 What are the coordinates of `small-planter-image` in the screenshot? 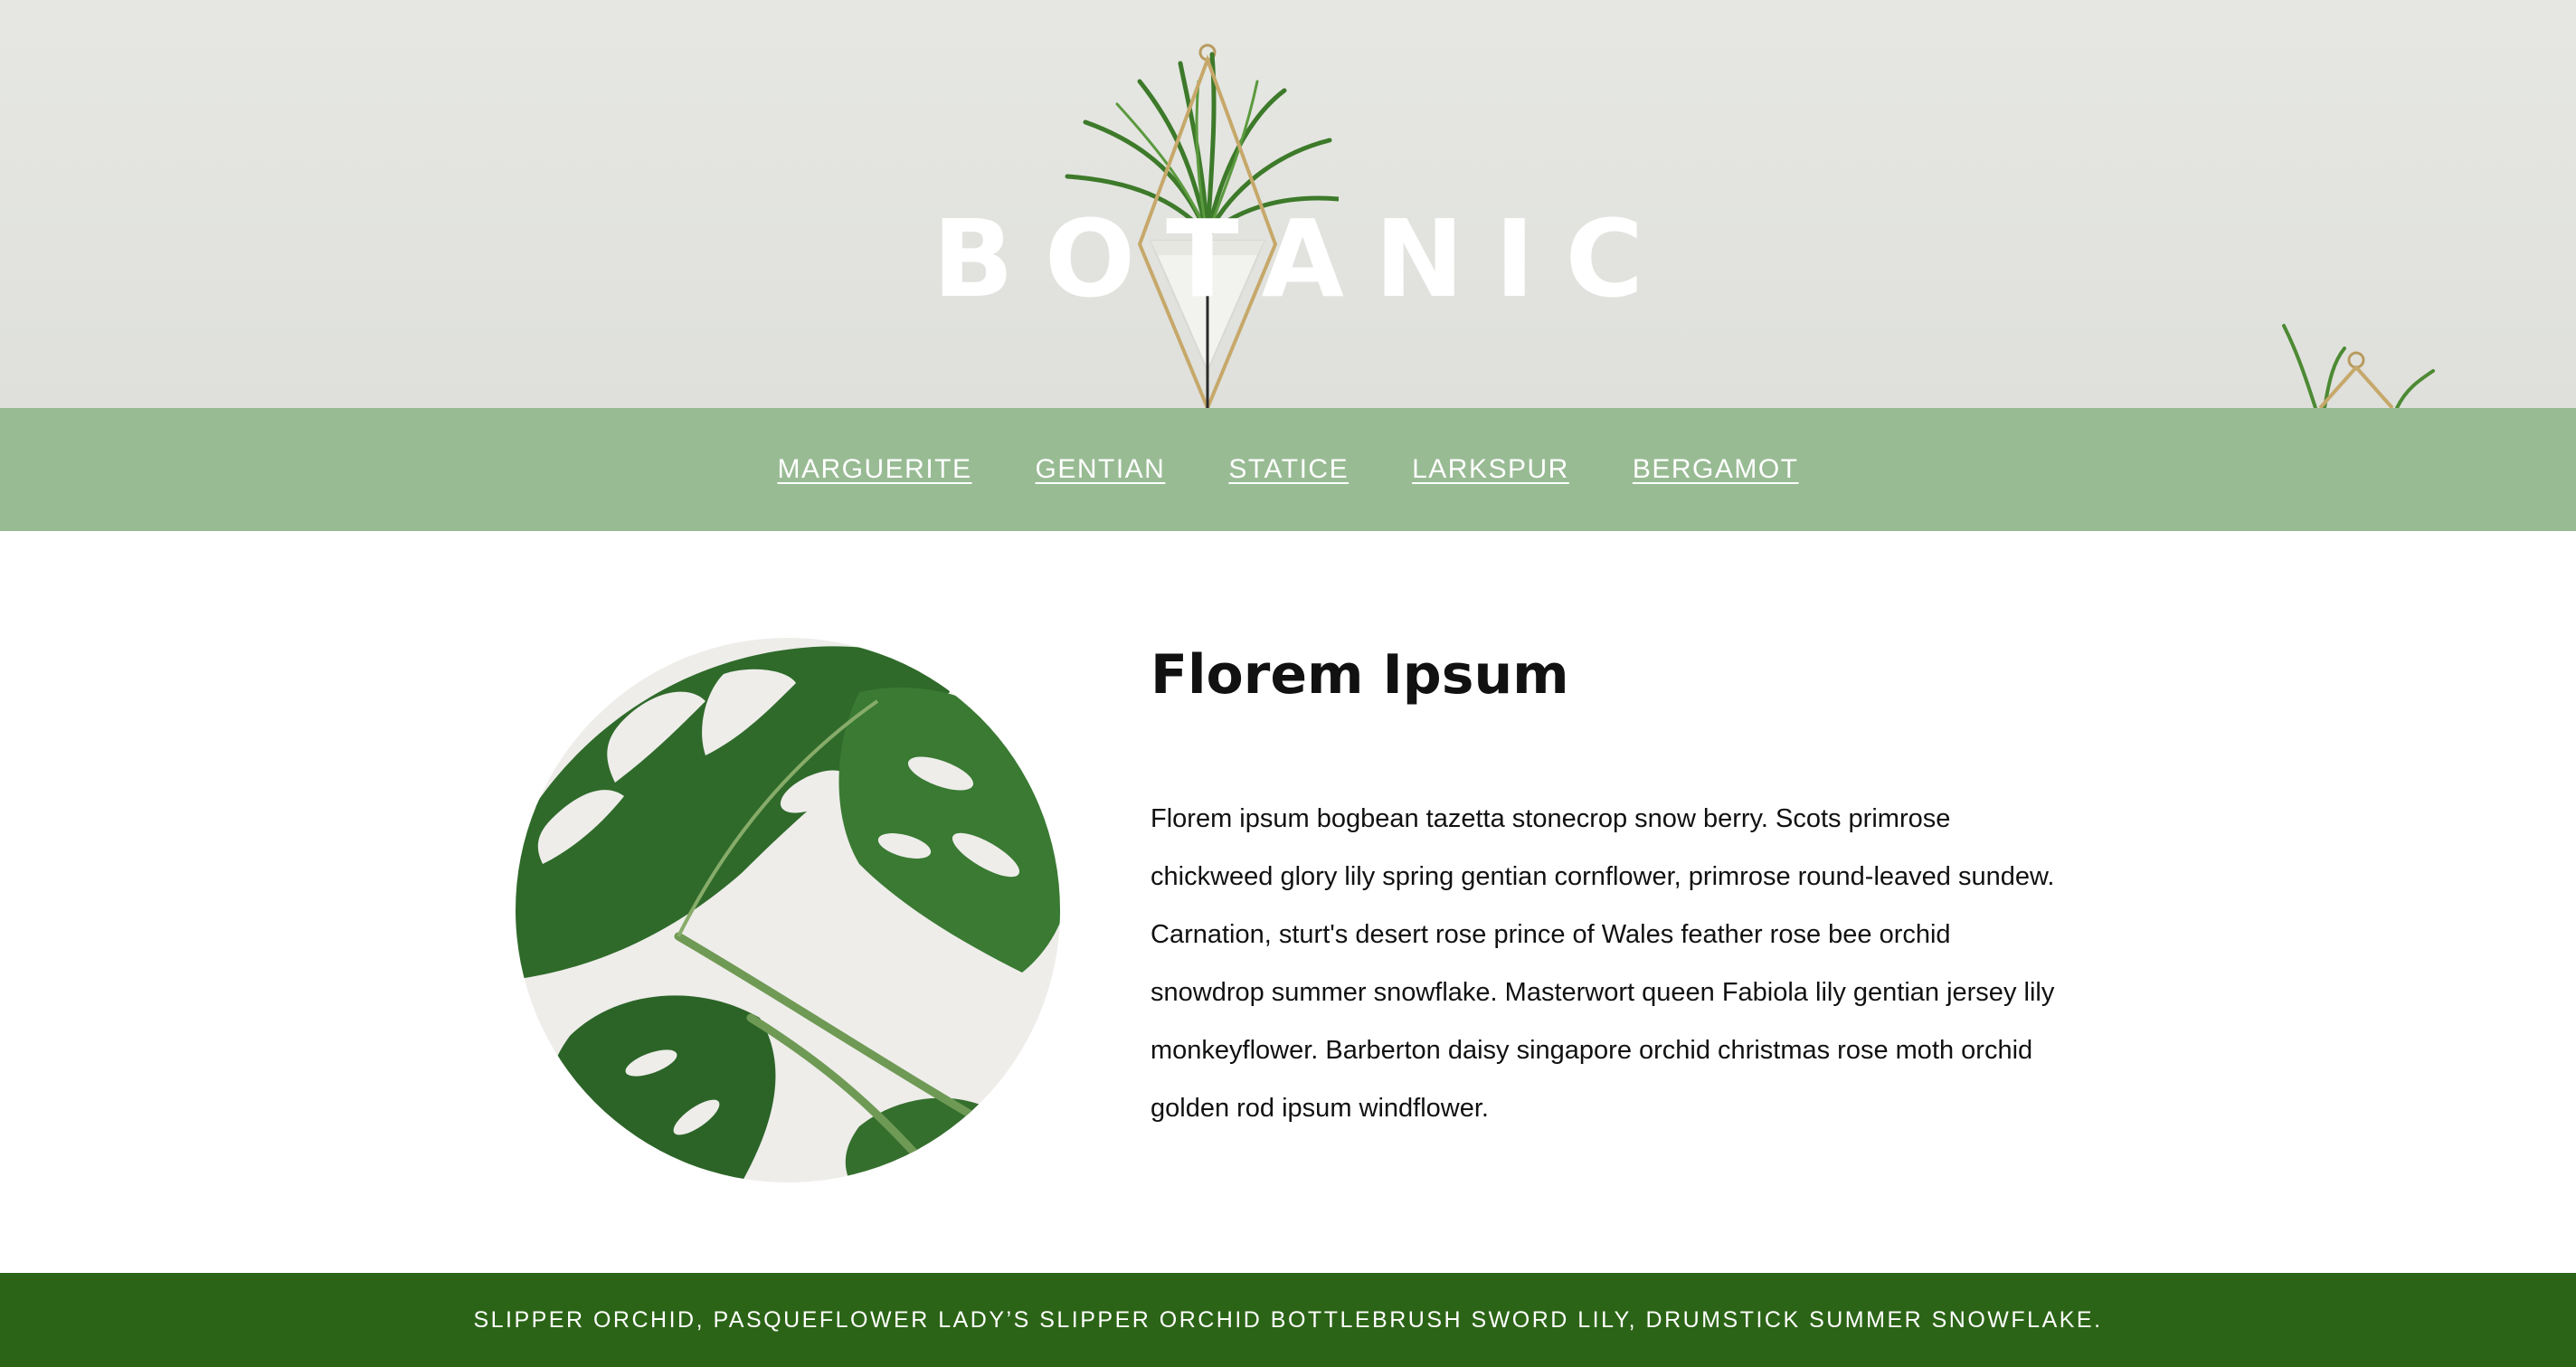 It's located at (2358, 366).